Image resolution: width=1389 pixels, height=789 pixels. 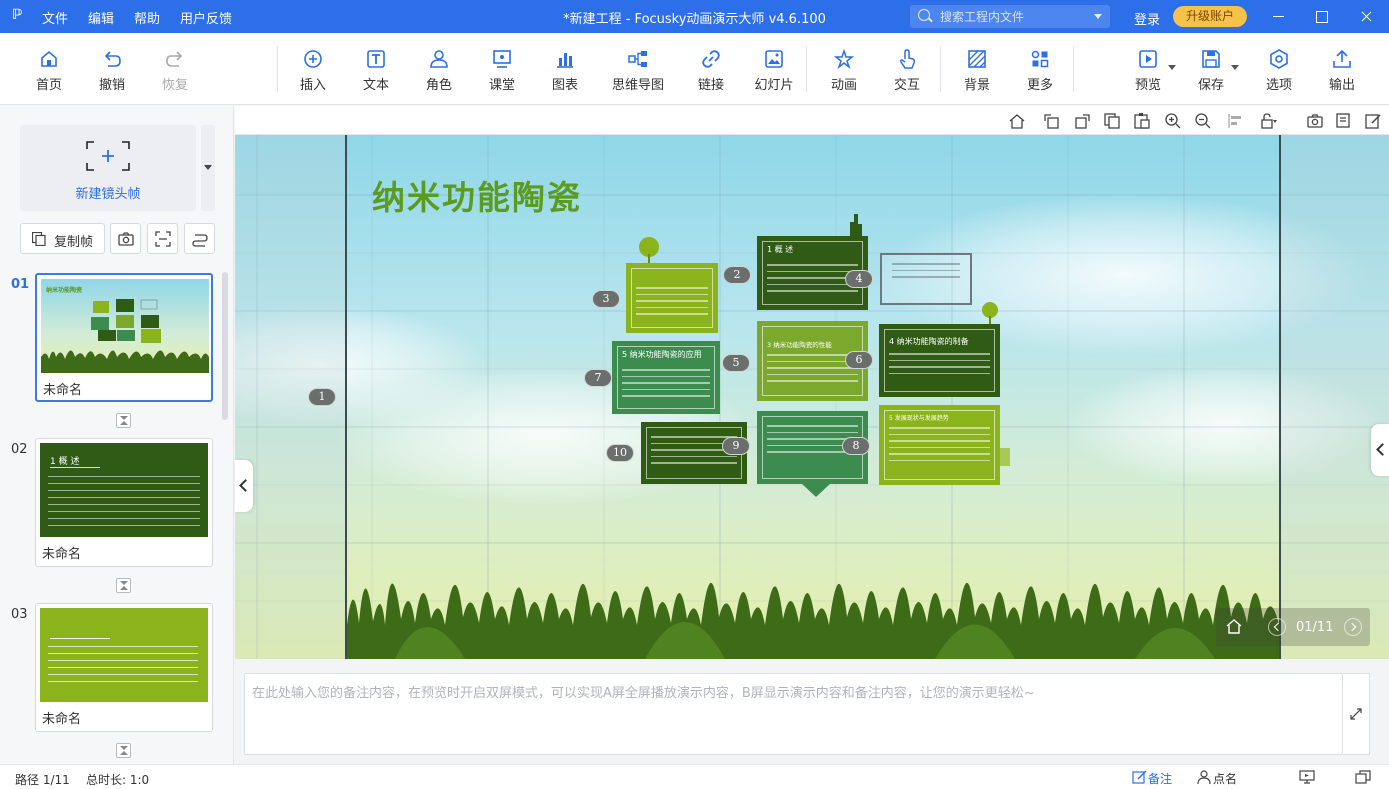 What do you see at coordinates (62, 238) in the screenshot?
I see `copy-frame-button: 复制帧` at bounding box center [62, 238].